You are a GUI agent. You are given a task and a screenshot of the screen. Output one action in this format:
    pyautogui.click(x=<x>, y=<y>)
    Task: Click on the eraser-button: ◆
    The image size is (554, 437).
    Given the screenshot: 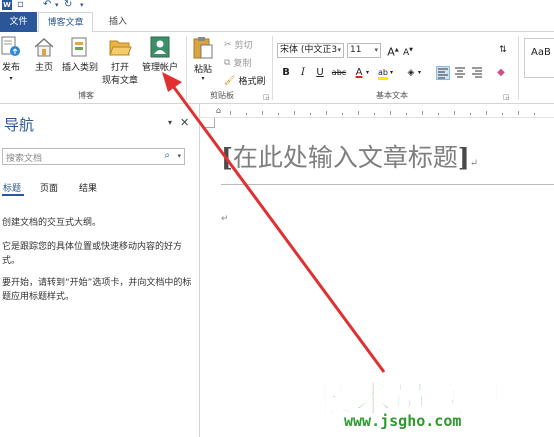 What is the action you would take?
    pyautogui.click(x=501, y=73)
    